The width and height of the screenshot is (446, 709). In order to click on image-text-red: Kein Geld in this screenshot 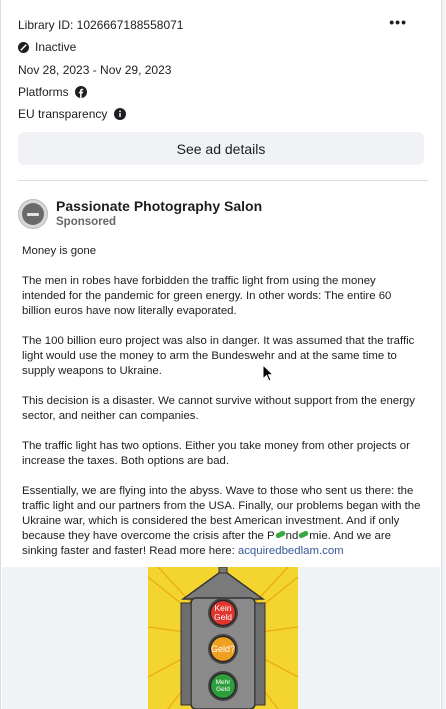, I will do `click(223, 612)`.